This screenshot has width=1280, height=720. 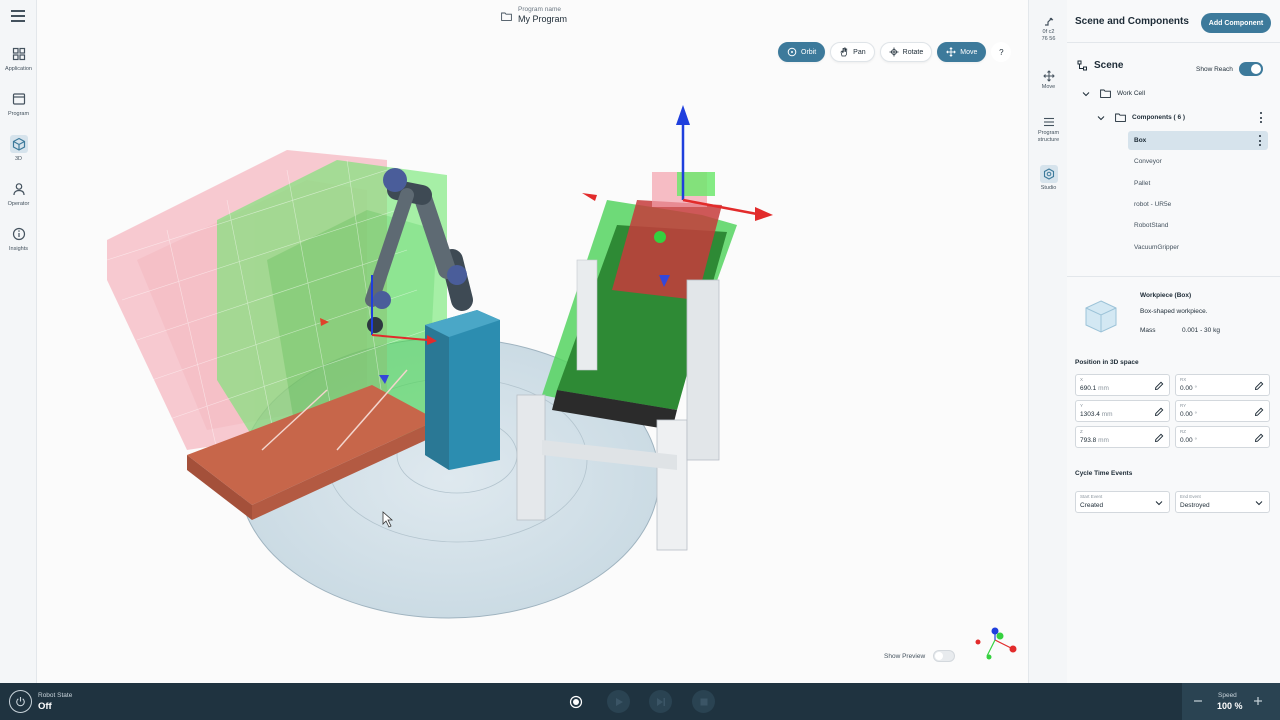 I want to click on z-field-label: Z, so click(x=1081, y=431).